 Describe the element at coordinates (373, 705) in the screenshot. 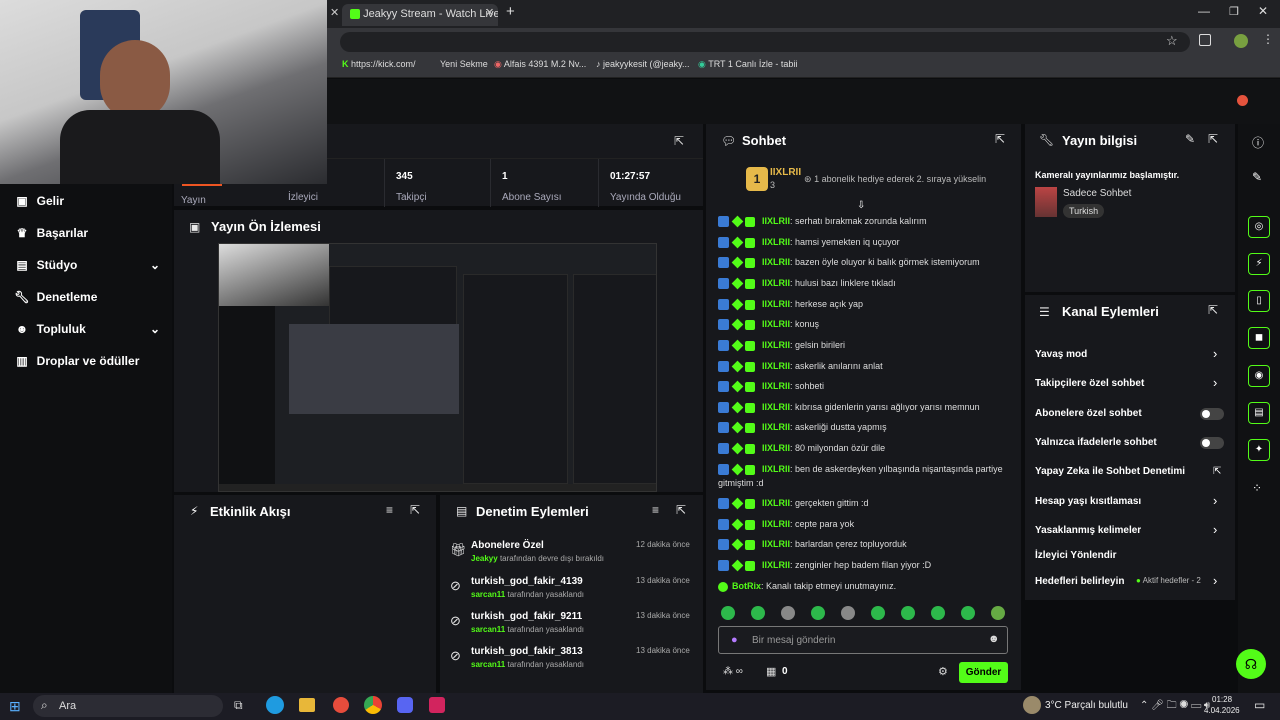

I see `chrome-icon` at that location.